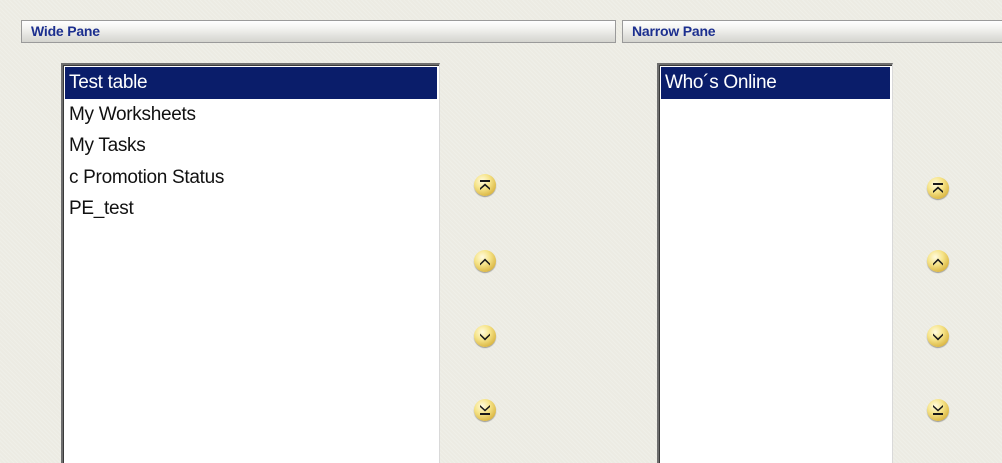  Describe the element at coordinates (674, 31) in the screenshot. I see `narrow-pane-title: Narrow Pane` at that location.